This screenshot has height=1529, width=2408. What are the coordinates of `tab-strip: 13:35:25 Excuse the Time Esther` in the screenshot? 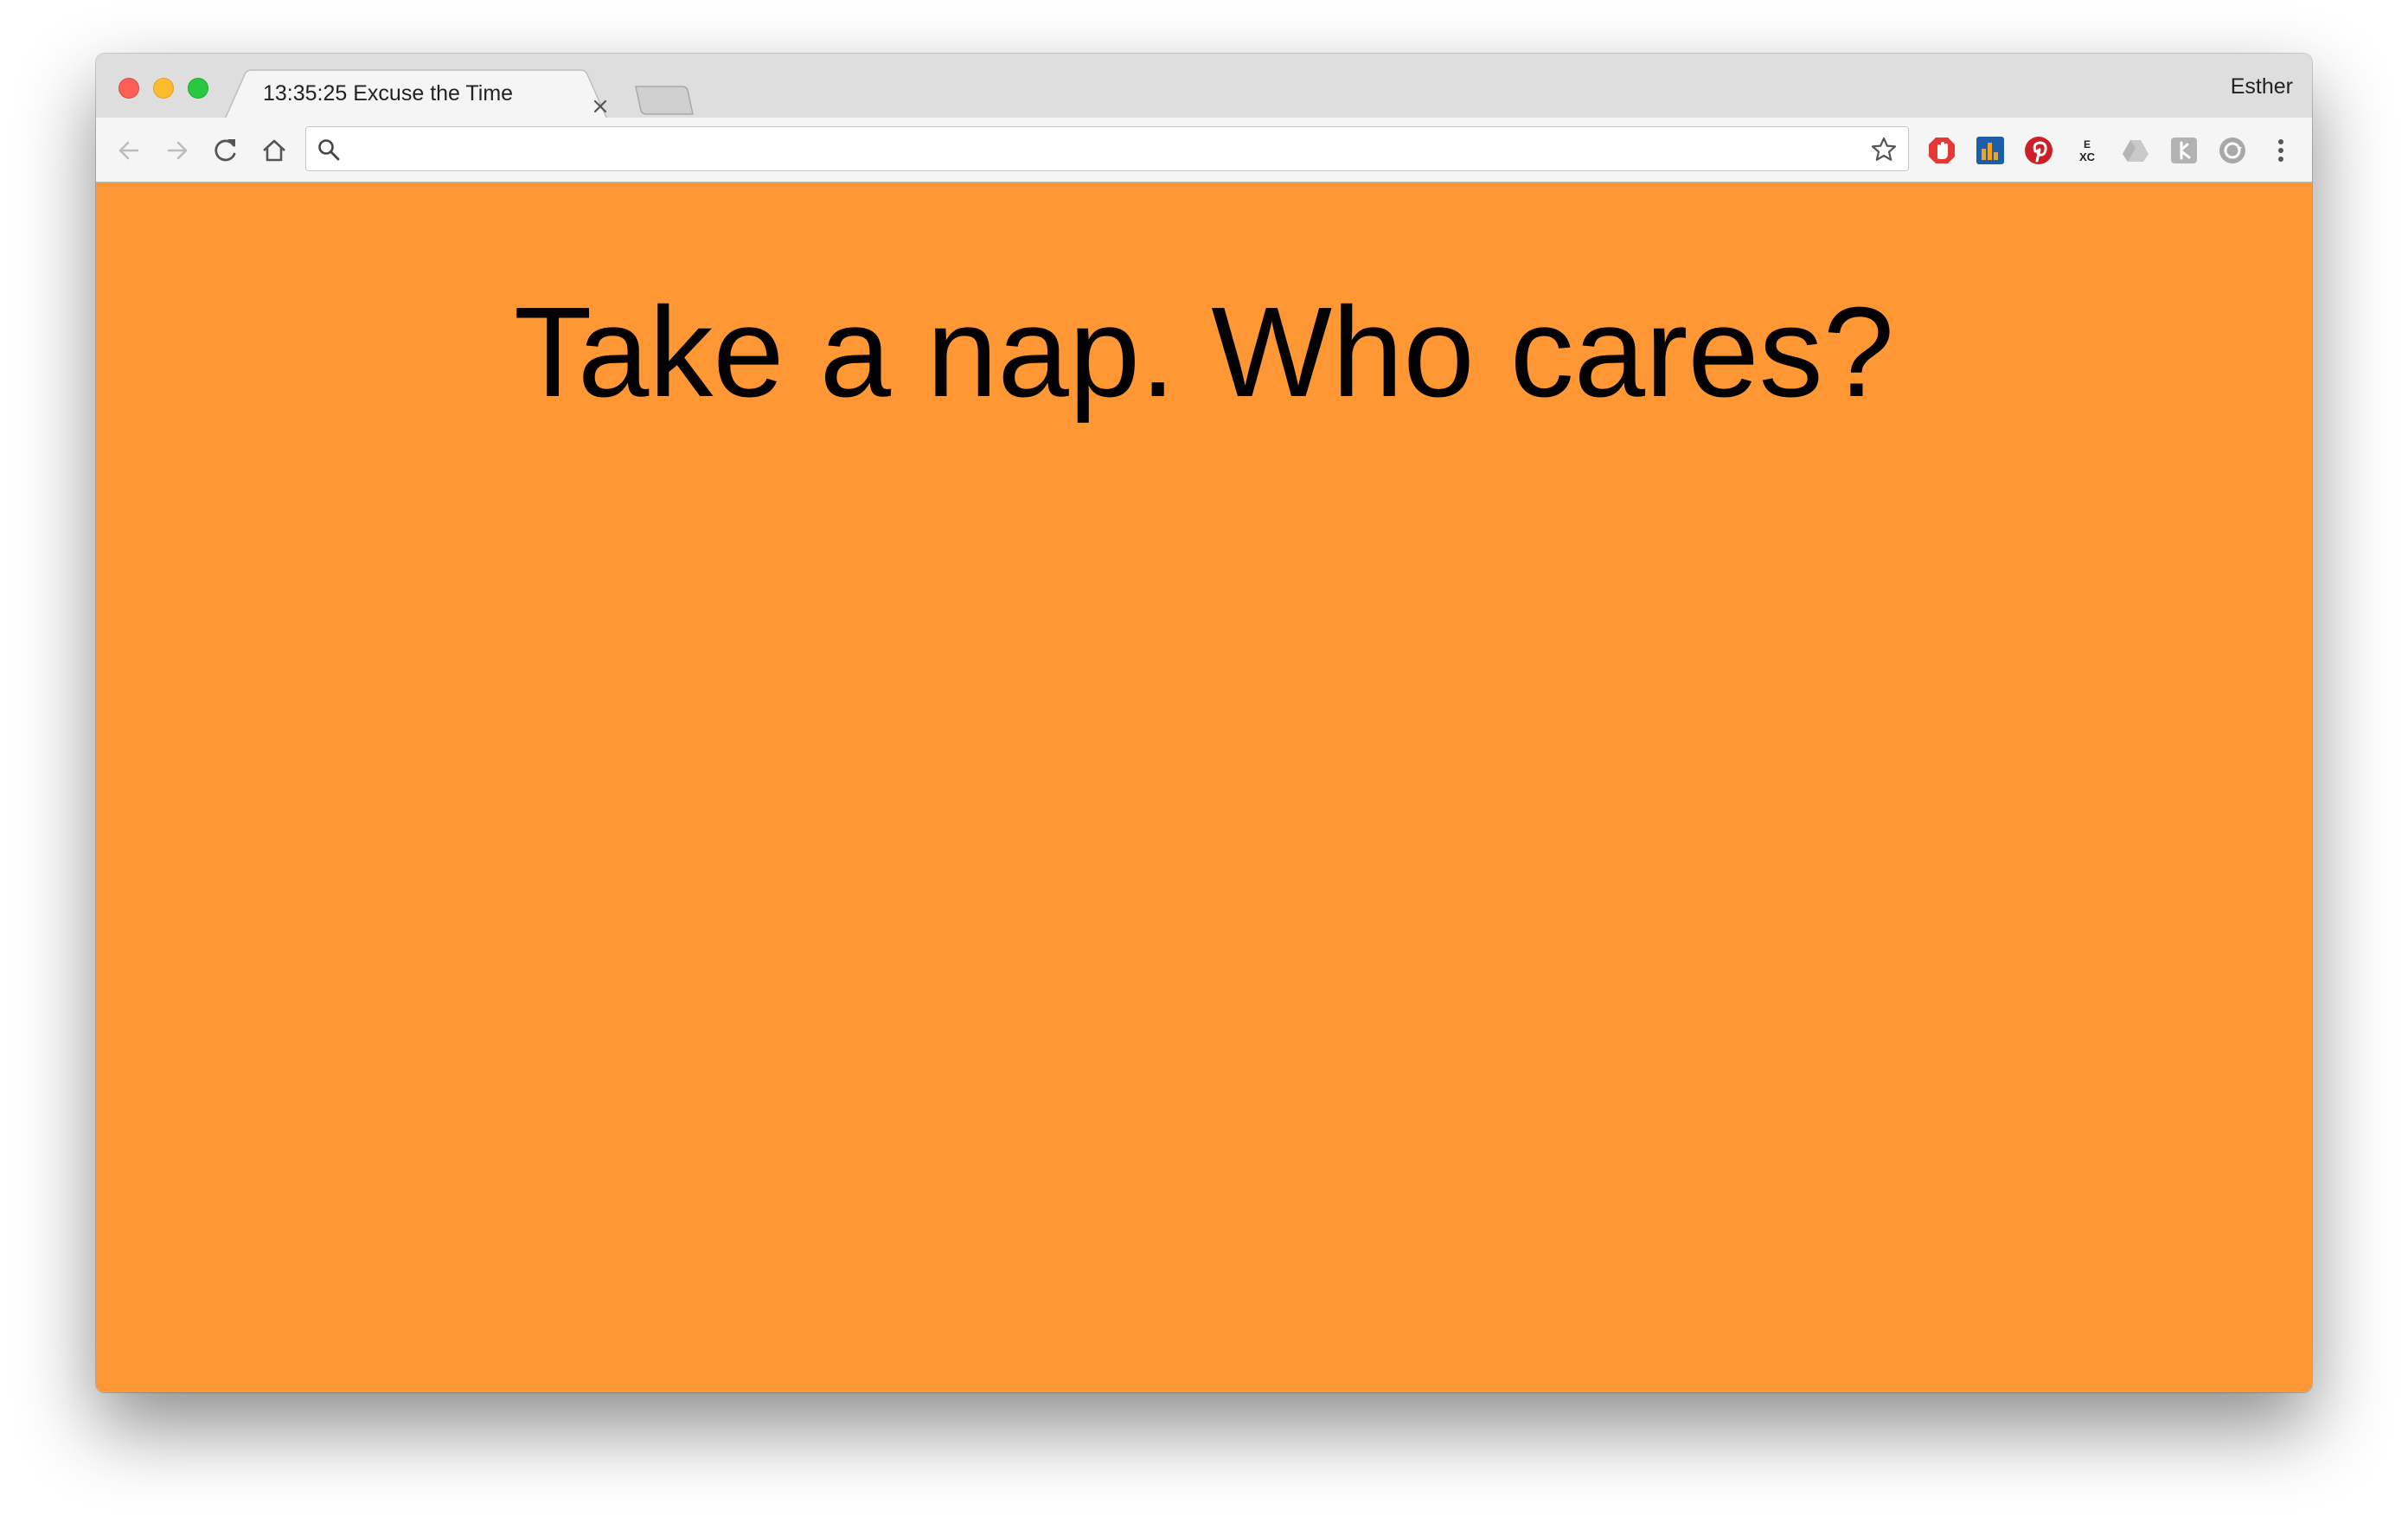 It's located at (1204, 87).